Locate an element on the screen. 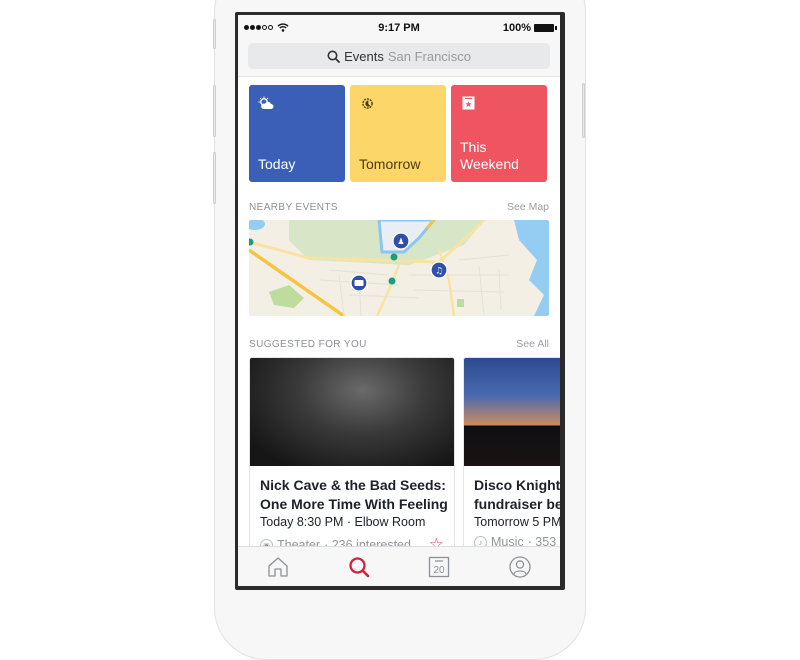 The width and height of the screenshot is (800, 660). home-icon is located at coordinates (278, 566).